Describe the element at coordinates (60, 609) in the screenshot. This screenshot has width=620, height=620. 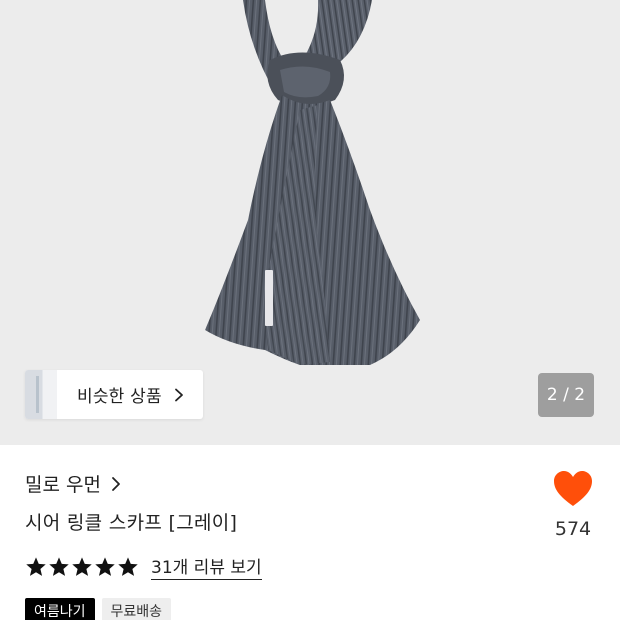
I see `tag-badge: 여름나기` at that location.